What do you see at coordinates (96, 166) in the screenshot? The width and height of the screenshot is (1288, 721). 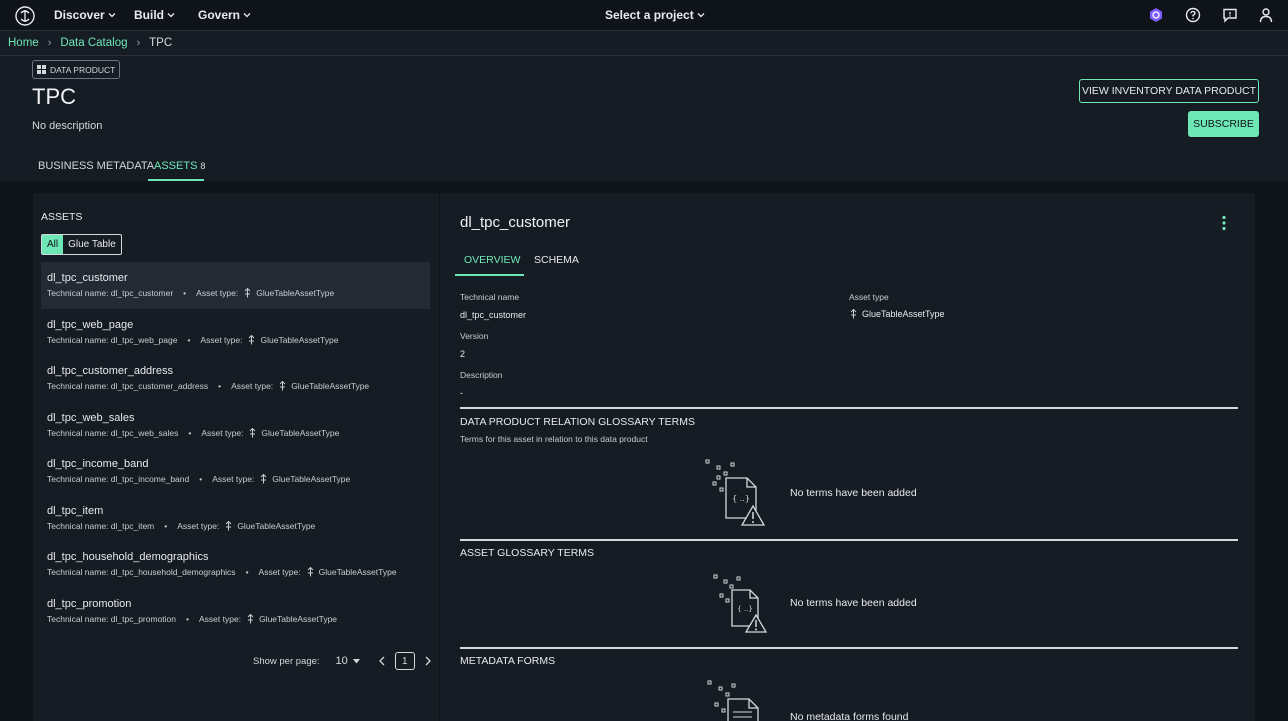 I see `tab-business-metadata: BUSINESS METADATA` at bounding box center [96, 166].